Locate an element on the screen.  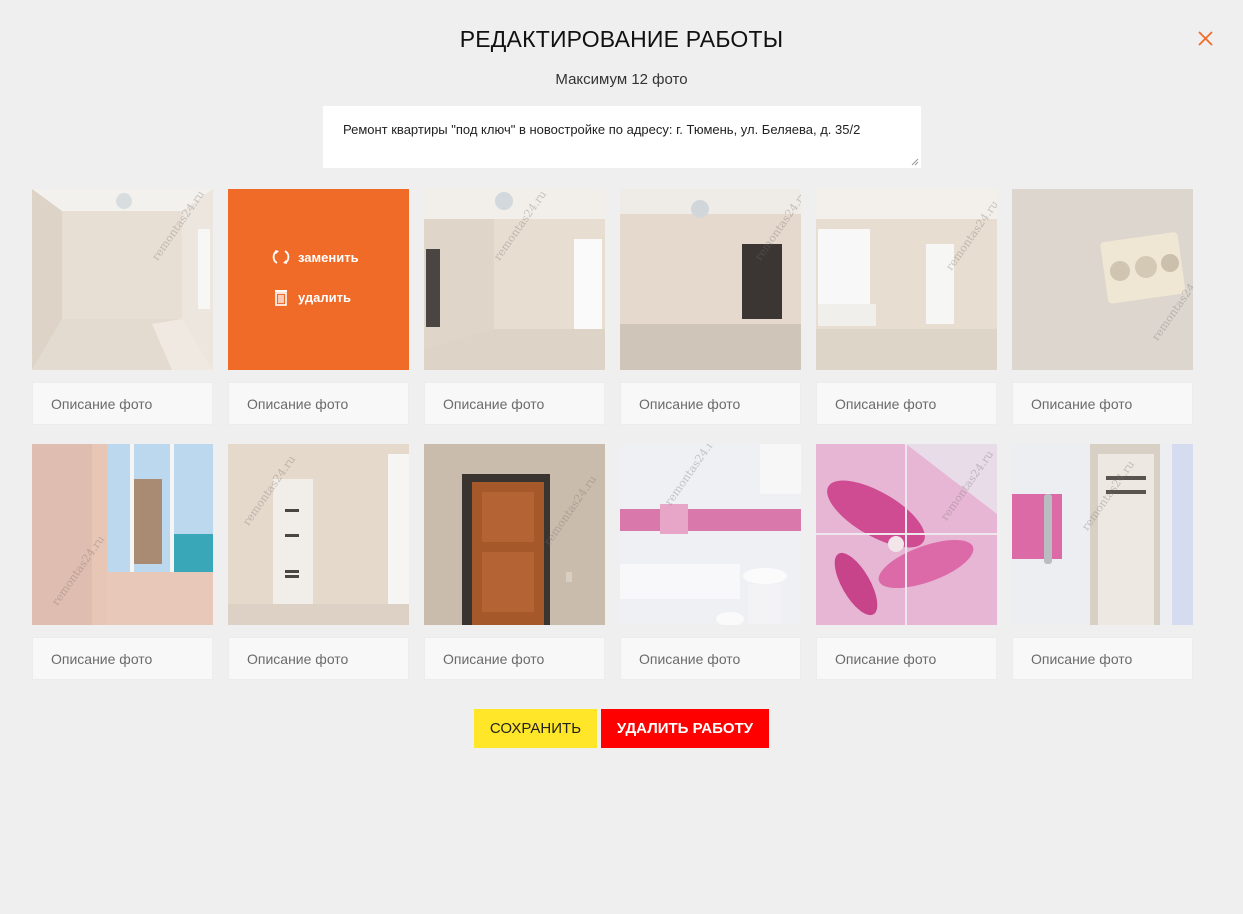
wall-socket-image is located at coordinates (1102, 279).